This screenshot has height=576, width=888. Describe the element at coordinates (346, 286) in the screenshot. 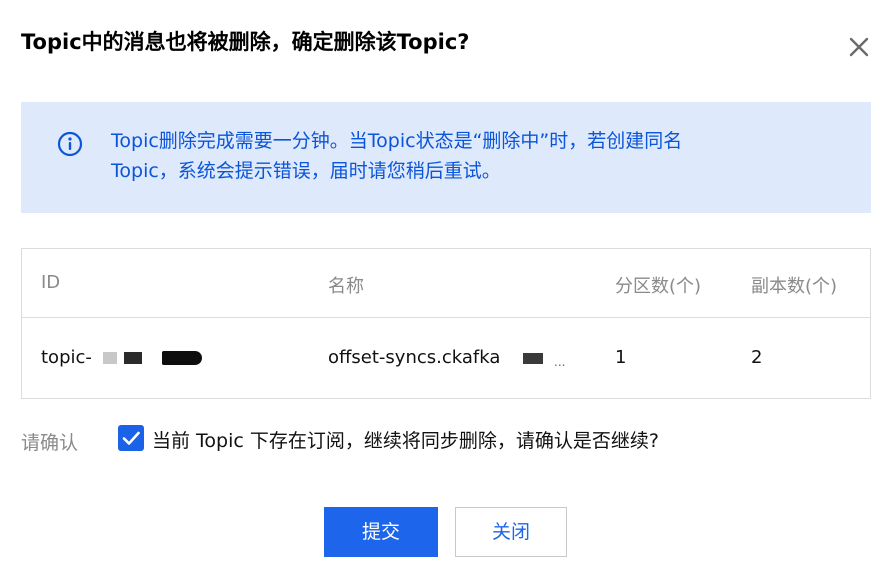

I see `header-name: 名称` at that location.